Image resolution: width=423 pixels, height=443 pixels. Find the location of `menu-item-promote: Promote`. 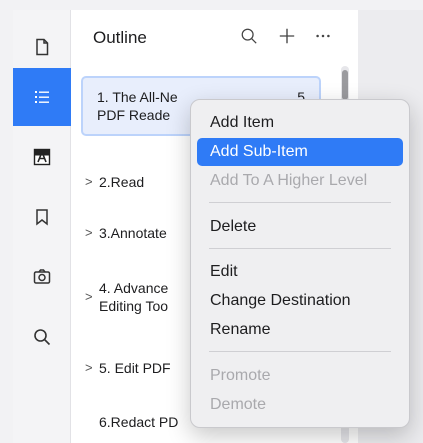

menu-item-promote: Promote is located at coordinates (240, 375).